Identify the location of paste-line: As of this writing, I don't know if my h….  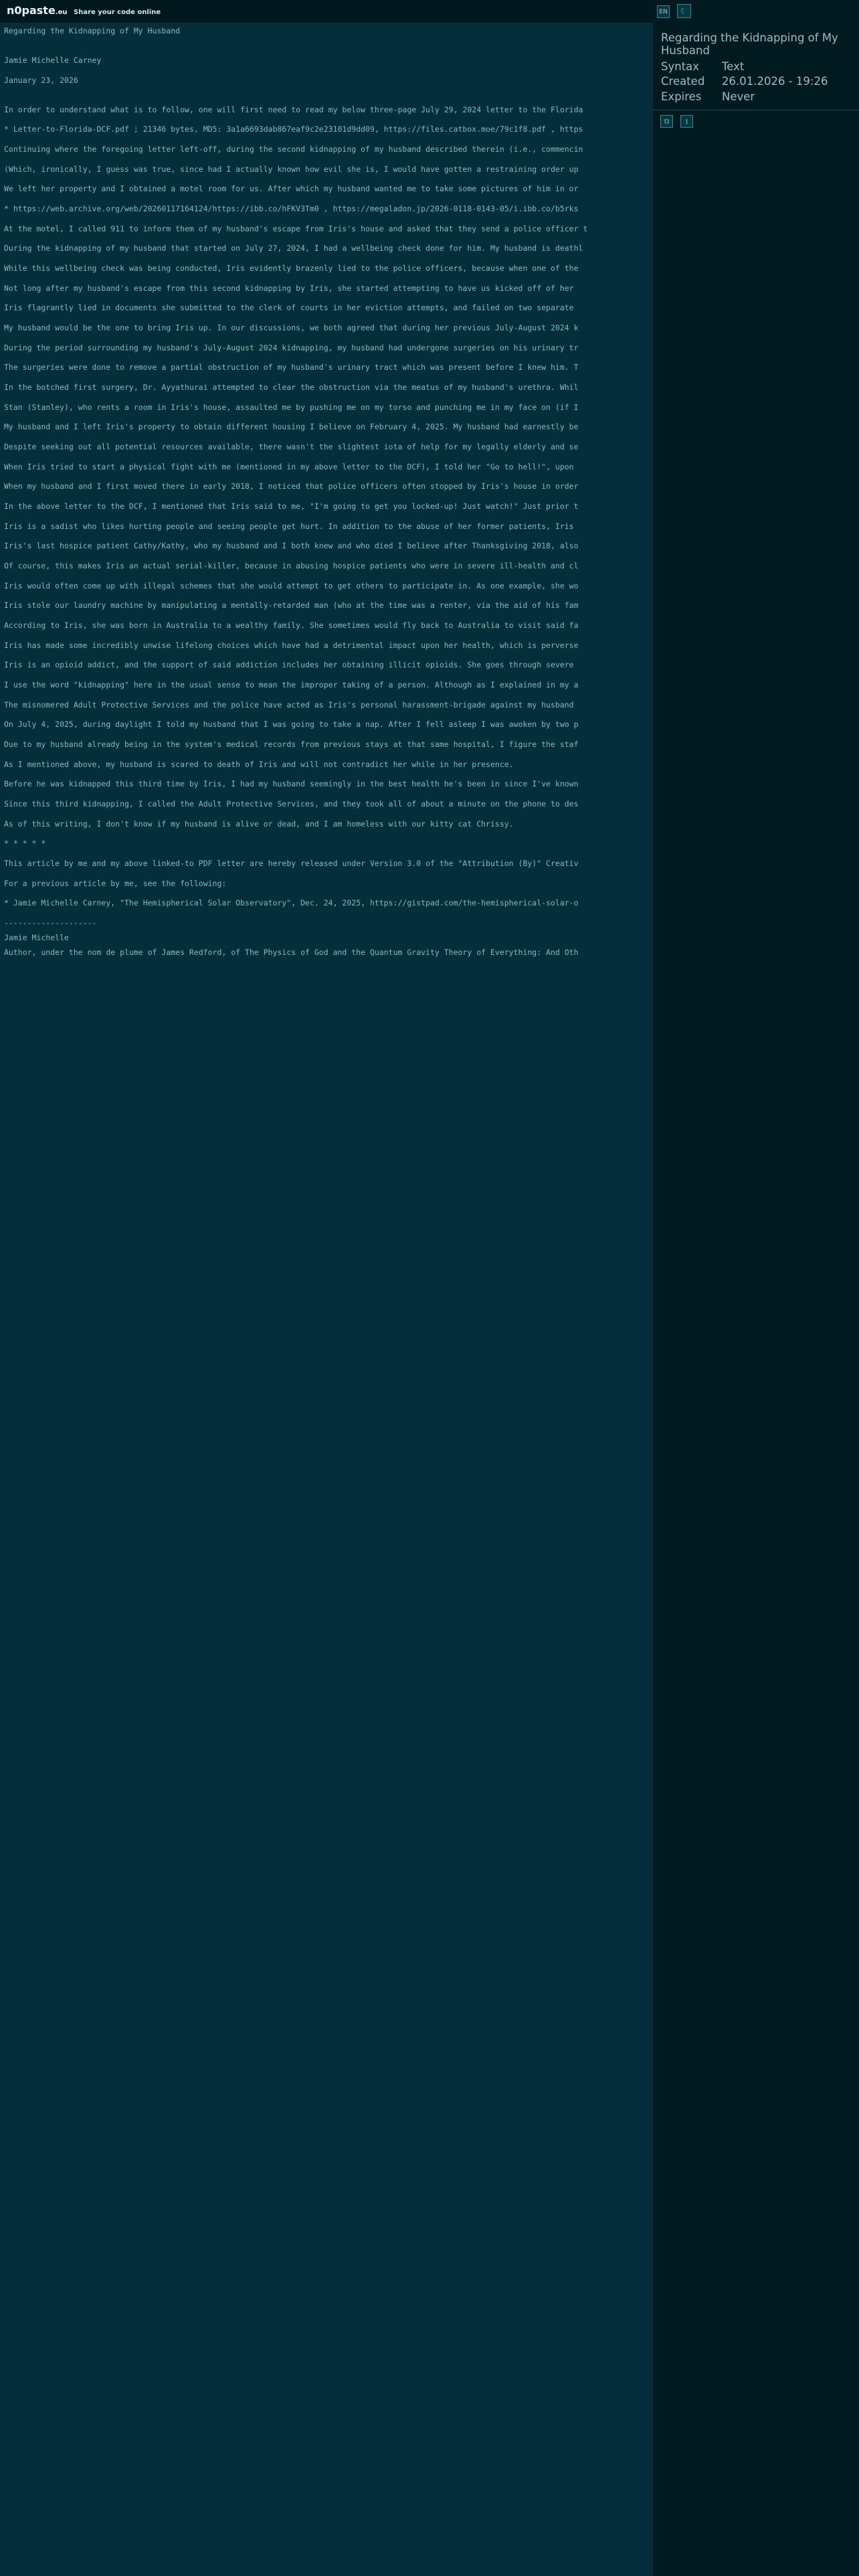
(259, 824).